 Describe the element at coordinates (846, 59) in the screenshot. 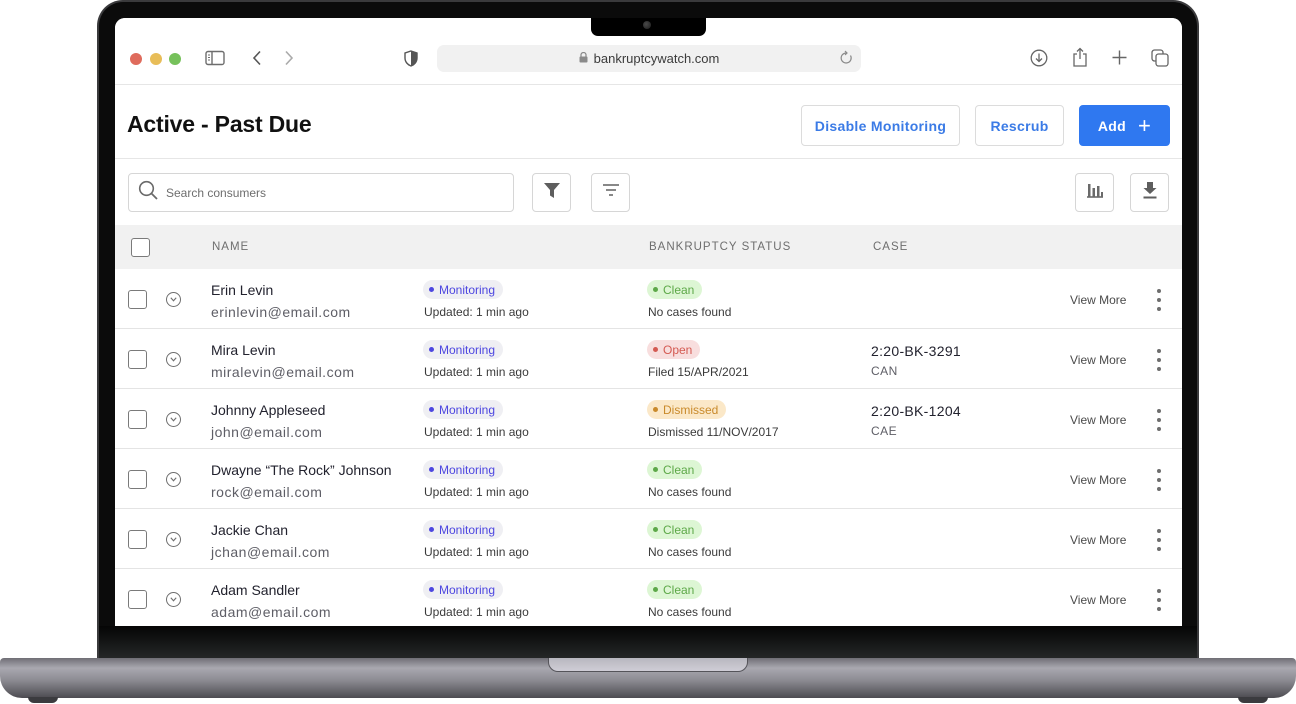

I see `reload-icon` at that location.